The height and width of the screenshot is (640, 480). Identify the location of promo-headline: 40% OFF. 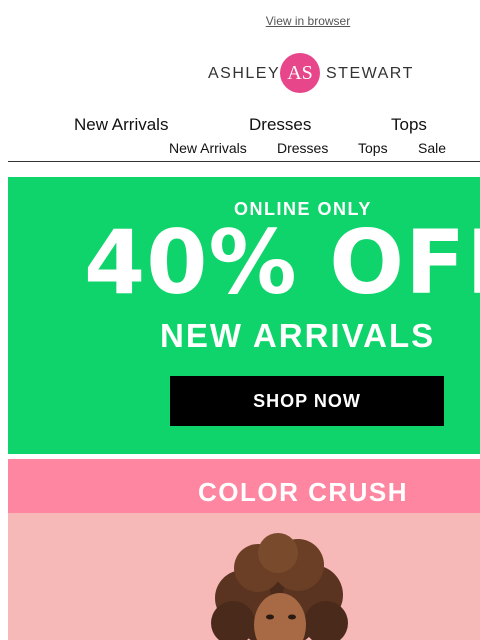
(282, 262).